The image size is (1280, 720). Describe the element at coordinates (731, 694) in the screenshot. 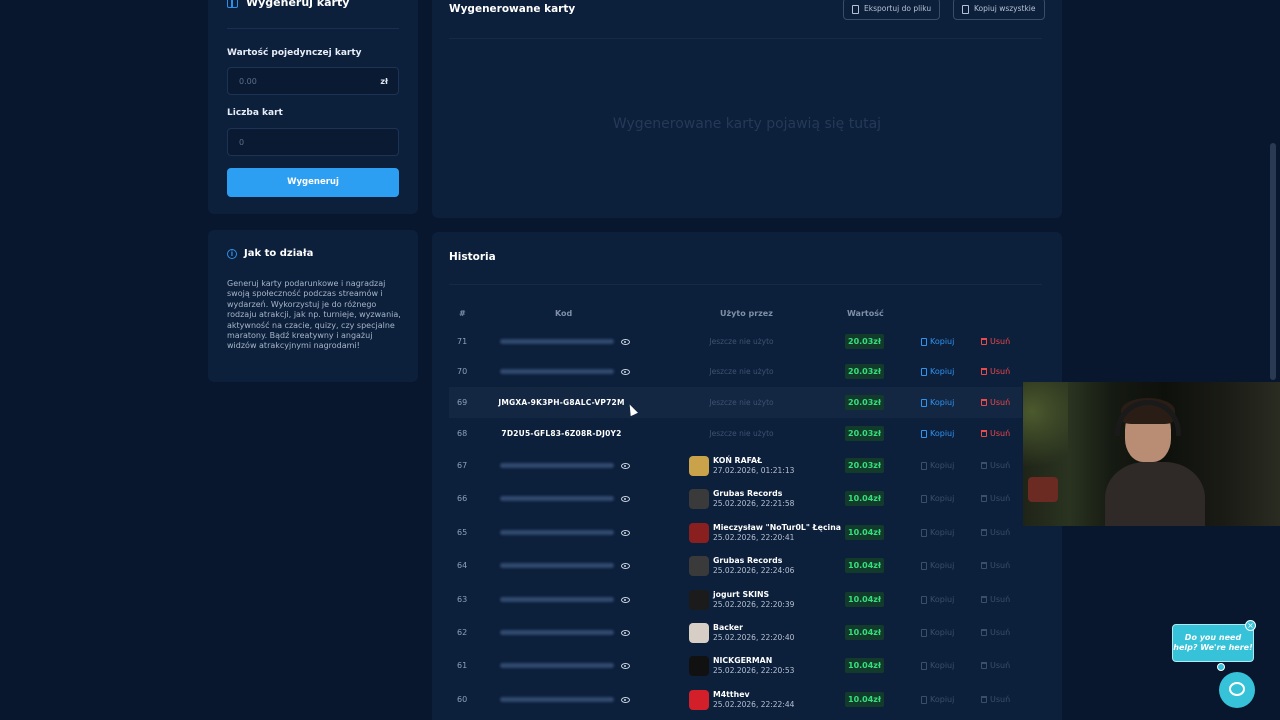

I see `user-name: M4tthev` at that location.